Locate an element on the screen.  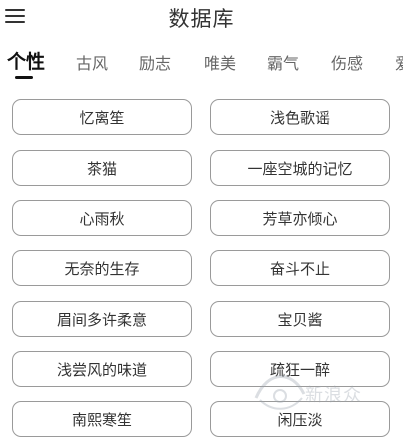
tab-gexing: 个性 is located at coordinates (26, 60).